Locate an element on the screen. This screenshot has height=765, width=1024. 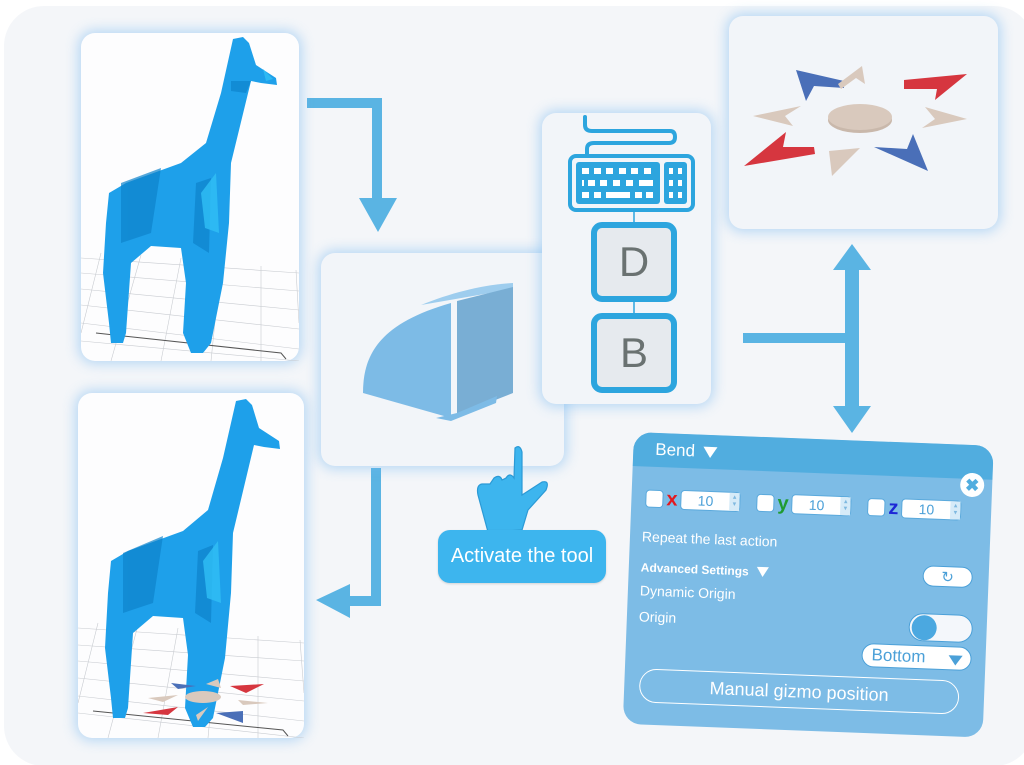
activate-tool-button: Activate the tool is located at coordinates (522, 556).